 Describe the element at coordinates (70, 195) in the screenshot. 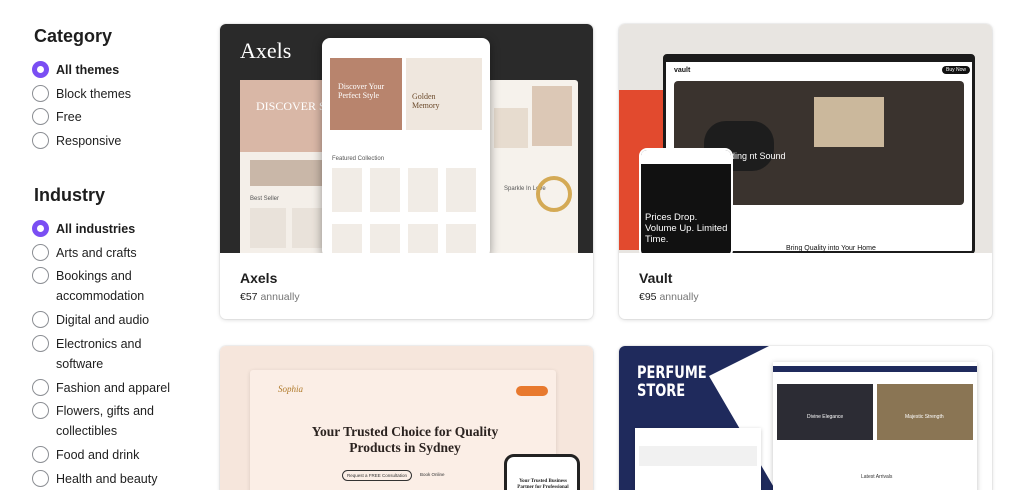

I see `industry-heading: Industry` at that location.